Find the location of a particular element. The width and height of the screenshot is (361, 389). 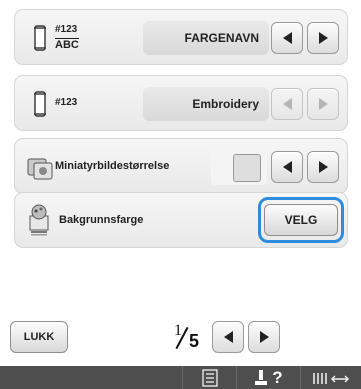

thumbnail-preview is located at coordinates (239, 167).